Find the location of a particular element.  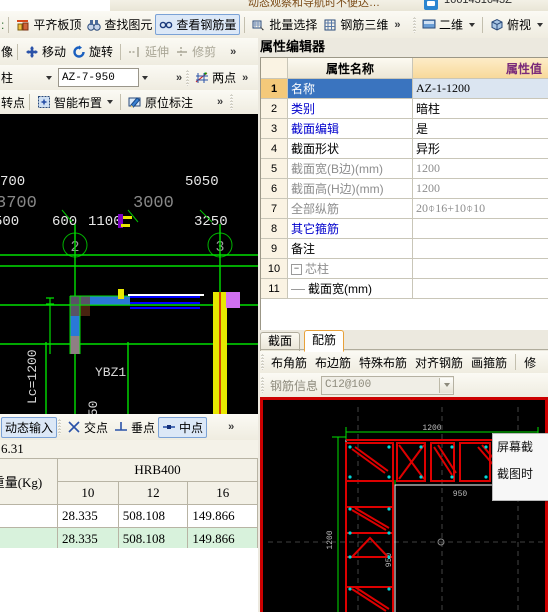

rotate-button: 旋转 is located at coordinates (92, 51).